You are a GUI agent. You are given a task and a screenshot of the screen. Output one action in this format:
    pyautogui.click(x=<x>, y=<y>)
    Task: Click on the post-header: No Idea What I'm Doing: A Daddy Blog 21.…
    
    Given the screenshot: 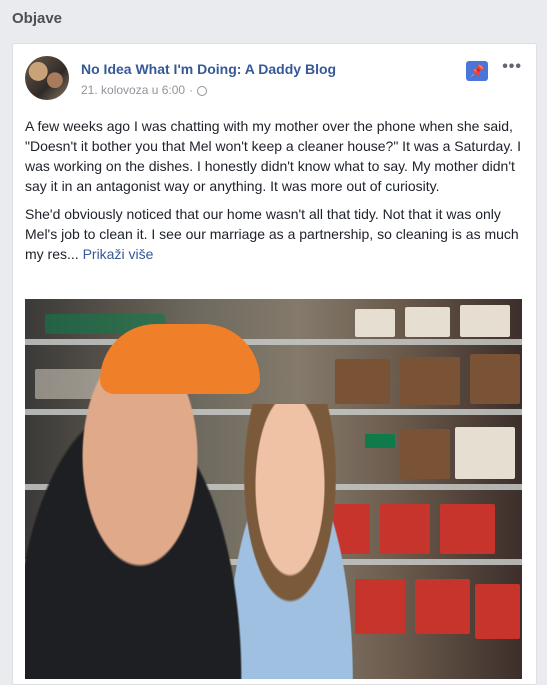 What is the action you would take?
    pyautogui.click(x=274, y=78)
    